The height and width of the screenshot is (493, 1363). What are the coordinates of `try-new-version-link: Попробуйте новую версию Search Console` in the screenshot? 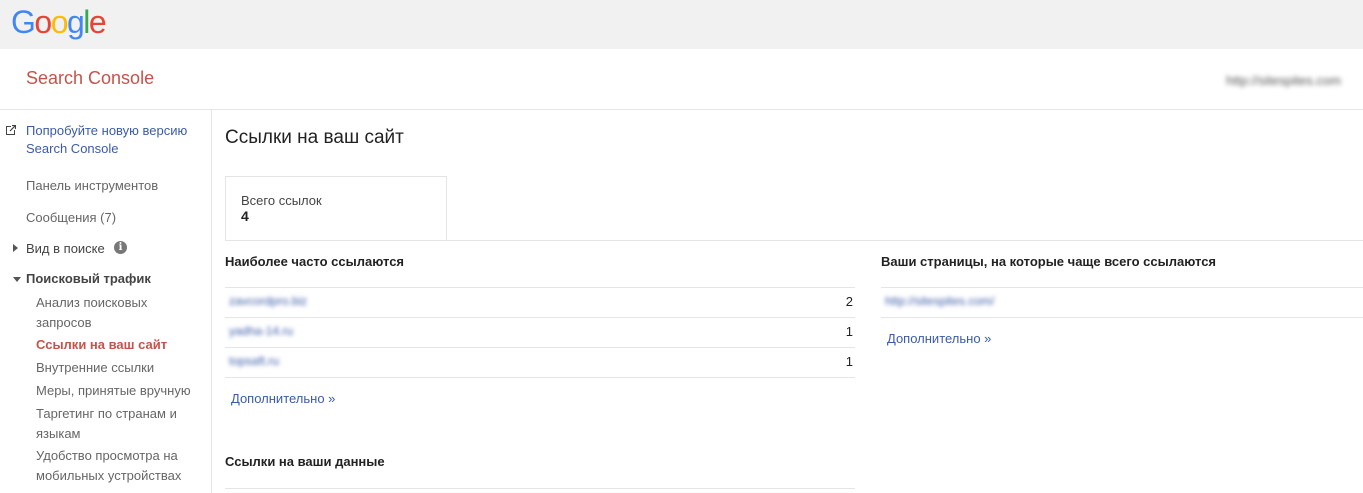 It's located at (116, 140).